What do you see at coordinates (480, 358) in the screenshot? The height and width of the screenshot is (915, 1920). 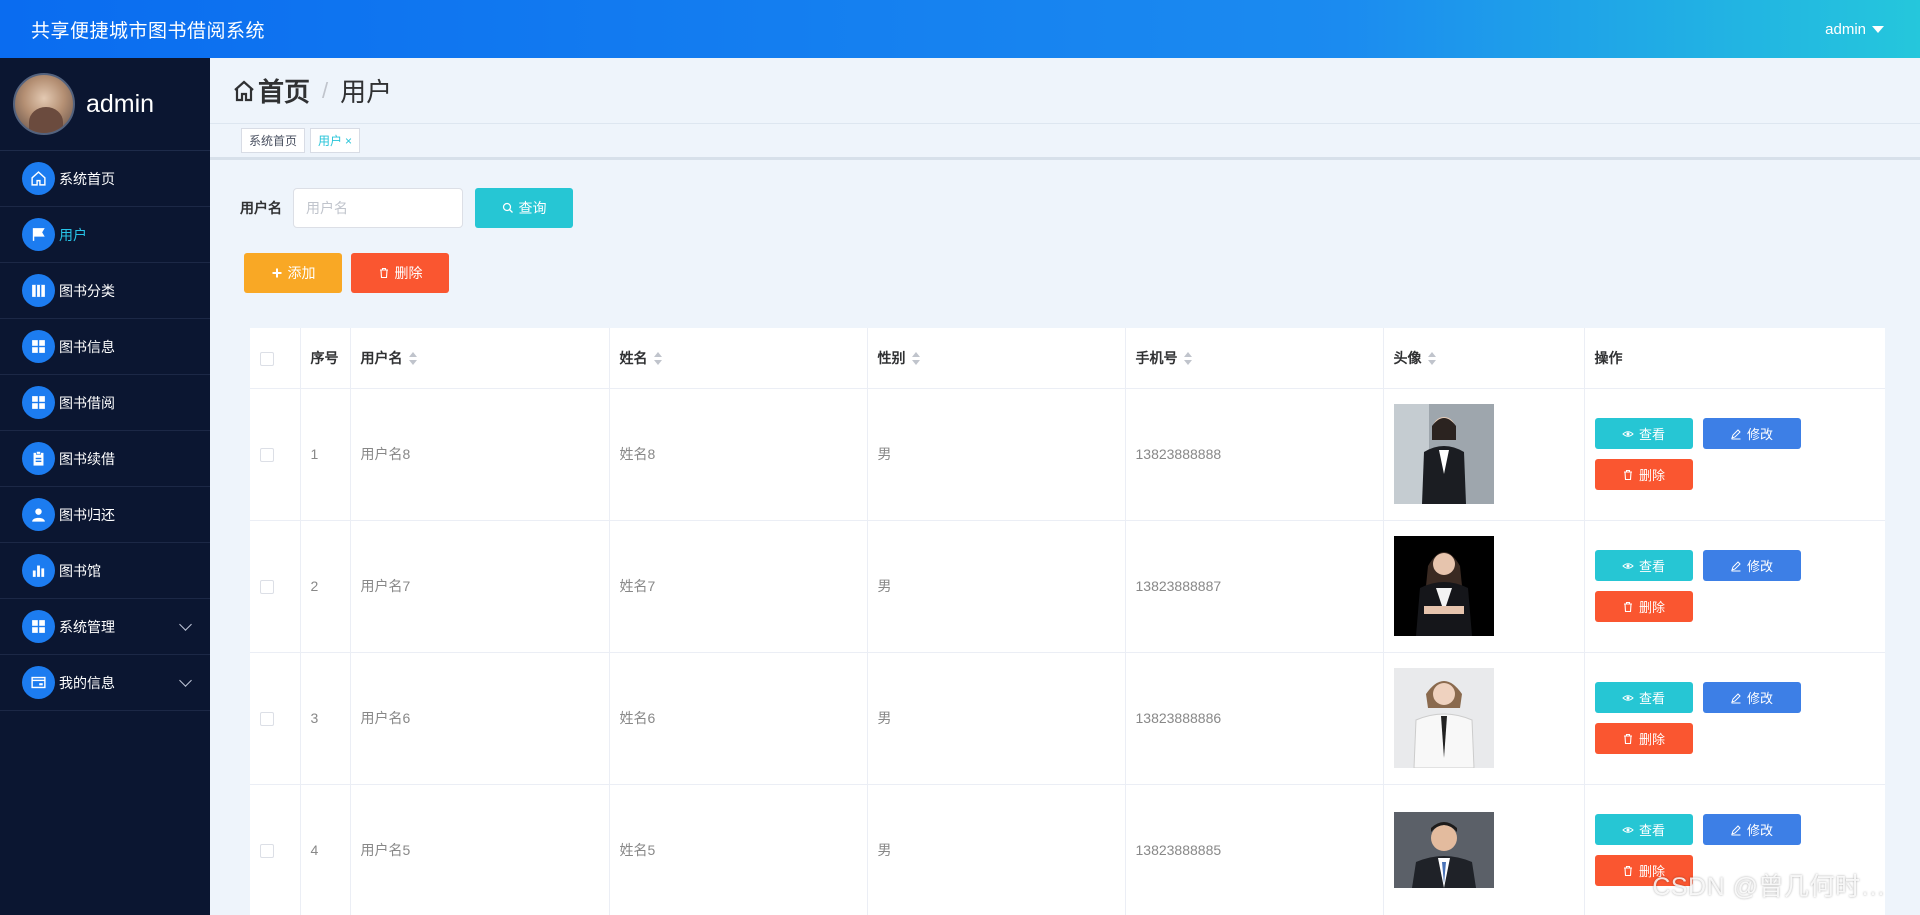 I see `column-header-username: 用户名` at bounding box center [480, 358].